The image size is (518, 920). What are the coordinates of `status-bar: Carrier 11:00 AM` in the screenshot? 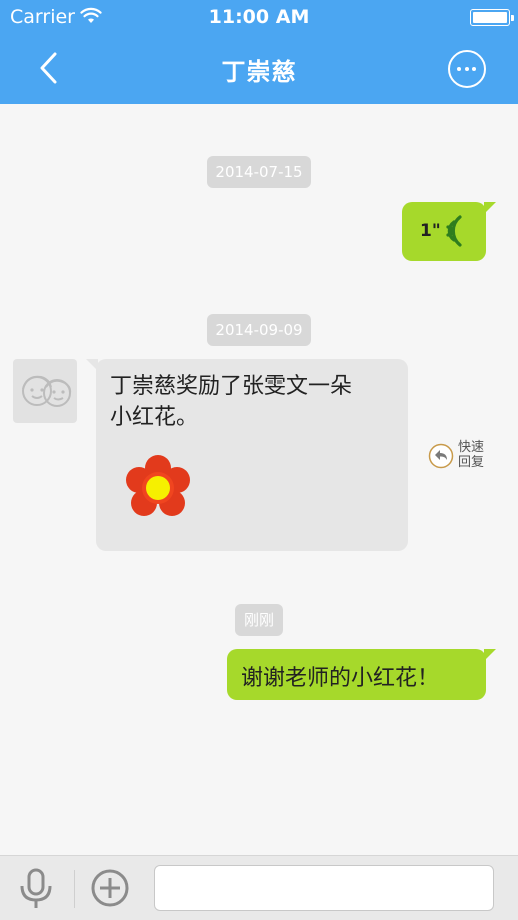 It's located at (259, 17).